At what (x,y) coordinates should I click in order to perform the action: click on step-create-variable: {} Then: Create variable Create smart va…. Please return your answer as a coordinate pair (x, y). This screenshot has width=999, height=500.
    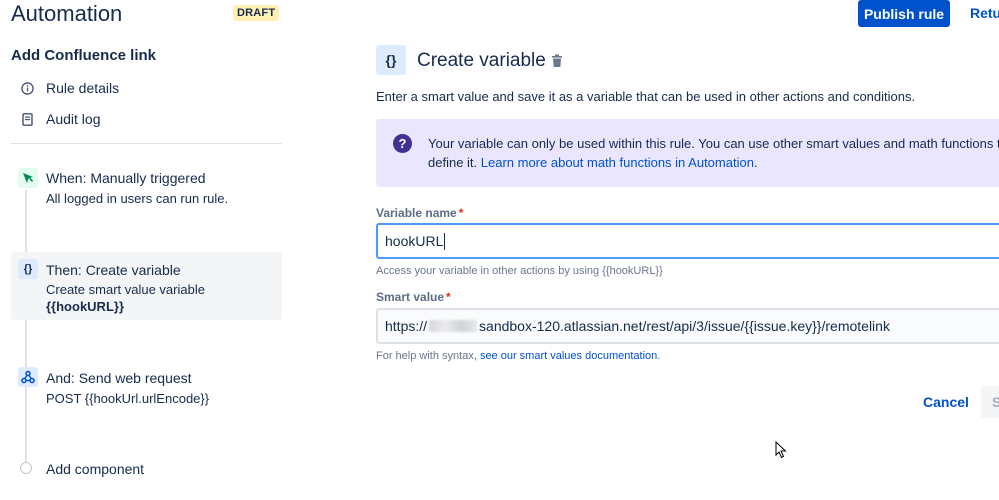
    Looking at the image, I should click on (146, 286).